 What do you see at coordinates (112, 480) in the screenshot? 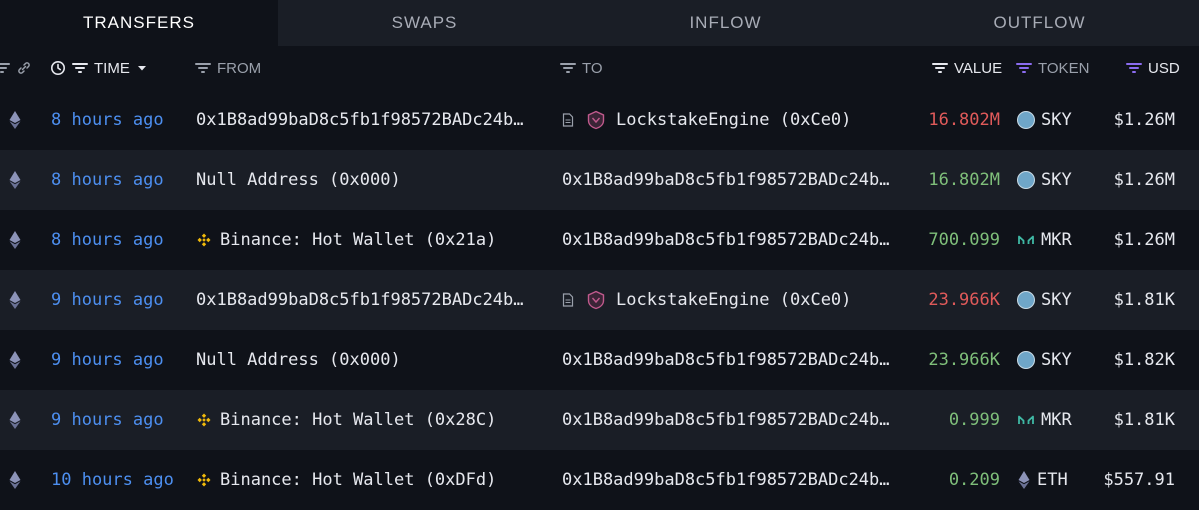
I see `time-cell: 10 hours ago` at bounding box center [112, 480].